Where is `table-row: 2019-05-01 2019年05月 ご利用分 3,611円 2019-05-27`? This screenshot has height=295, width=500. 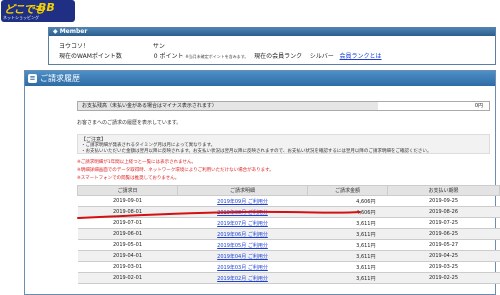 table-row: 2019-05-01 2019年05月 ご利用分 3,611円 2019-05-27 is located at coordinates (288, 245).